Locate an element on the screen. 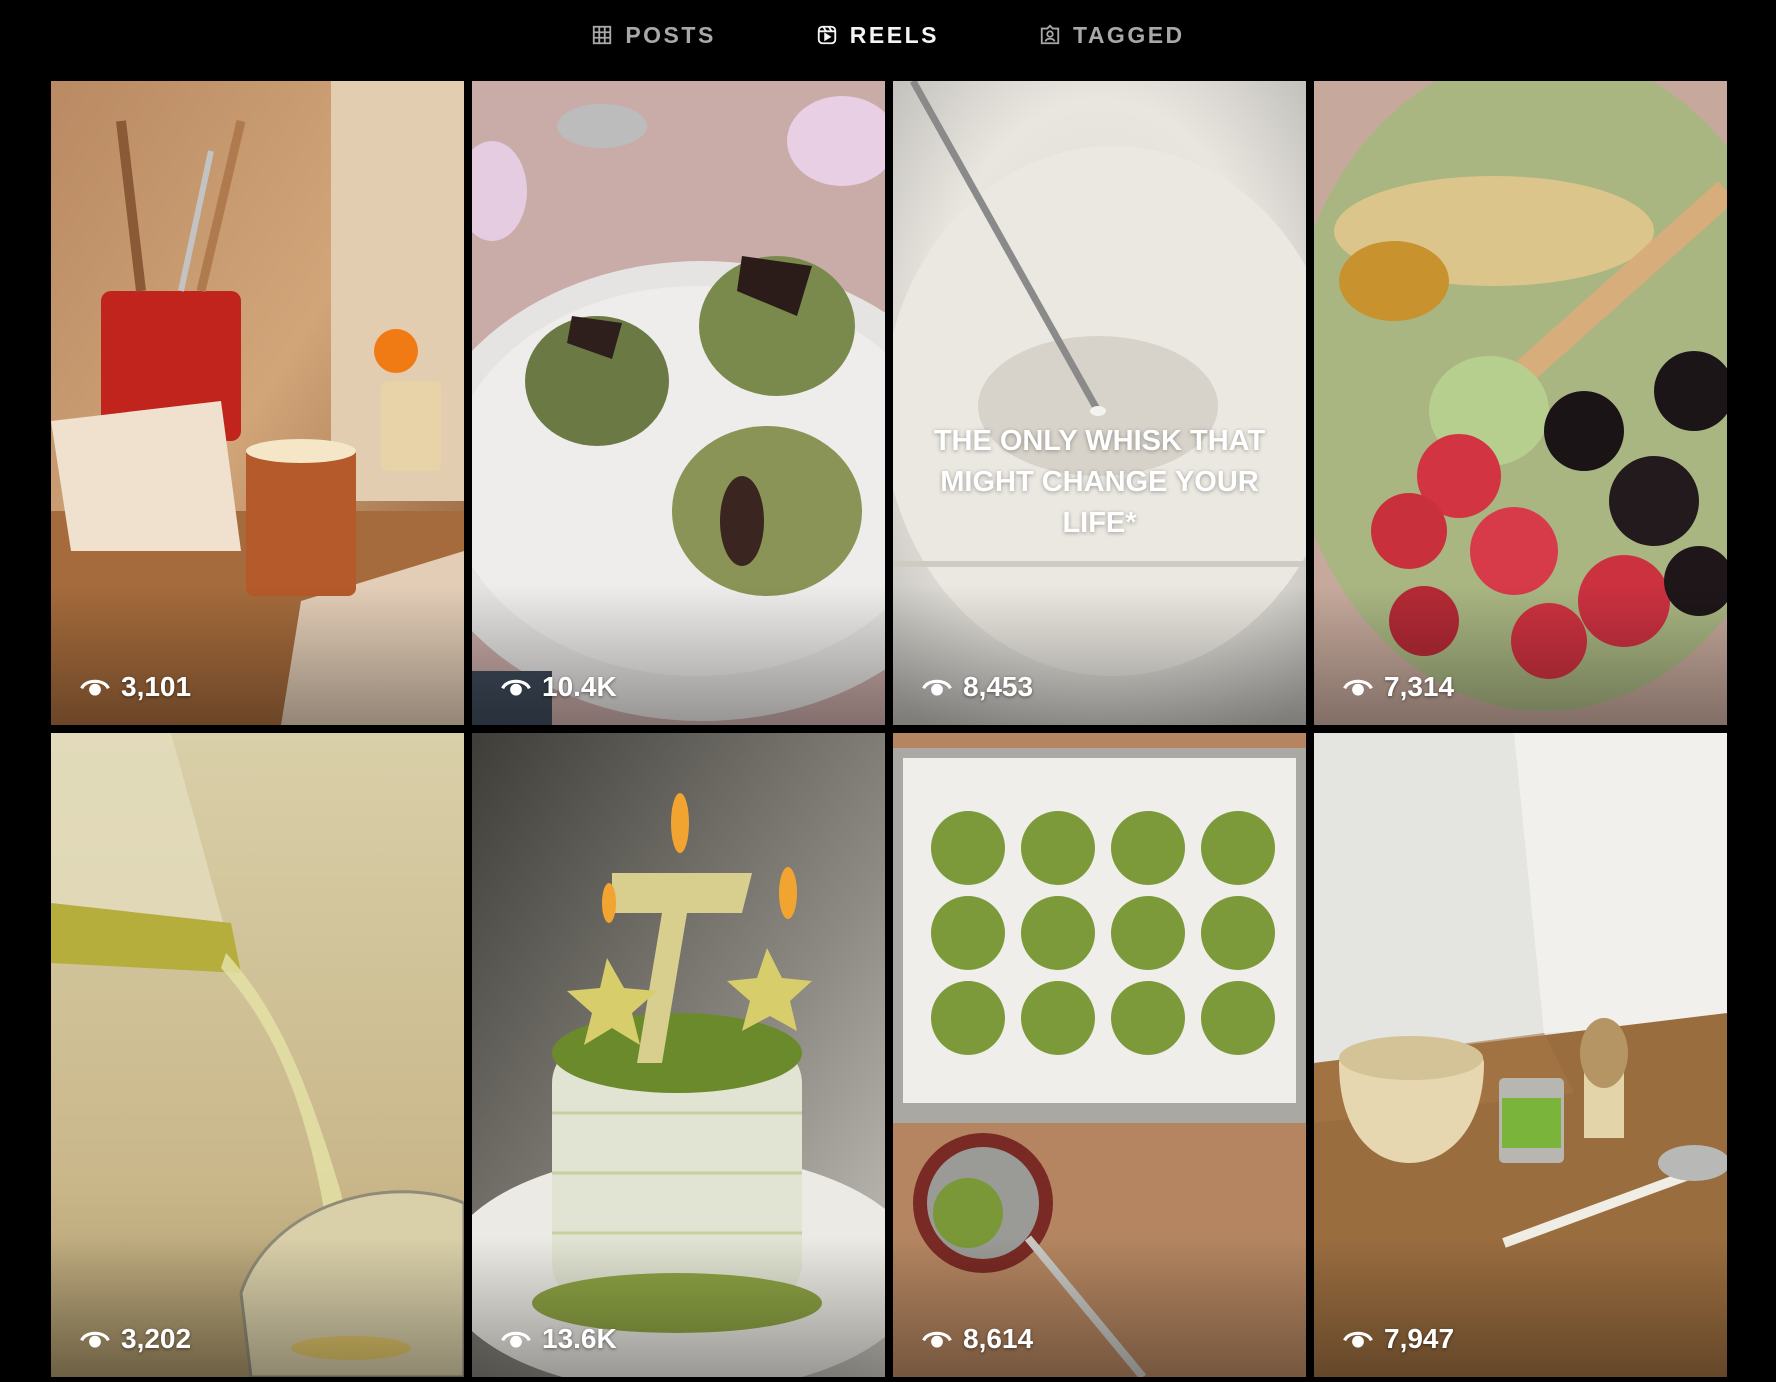 The width and height of the screenshot is (1776, 1382). view-count-value: 8,453 is located at coordinates (998, 686).